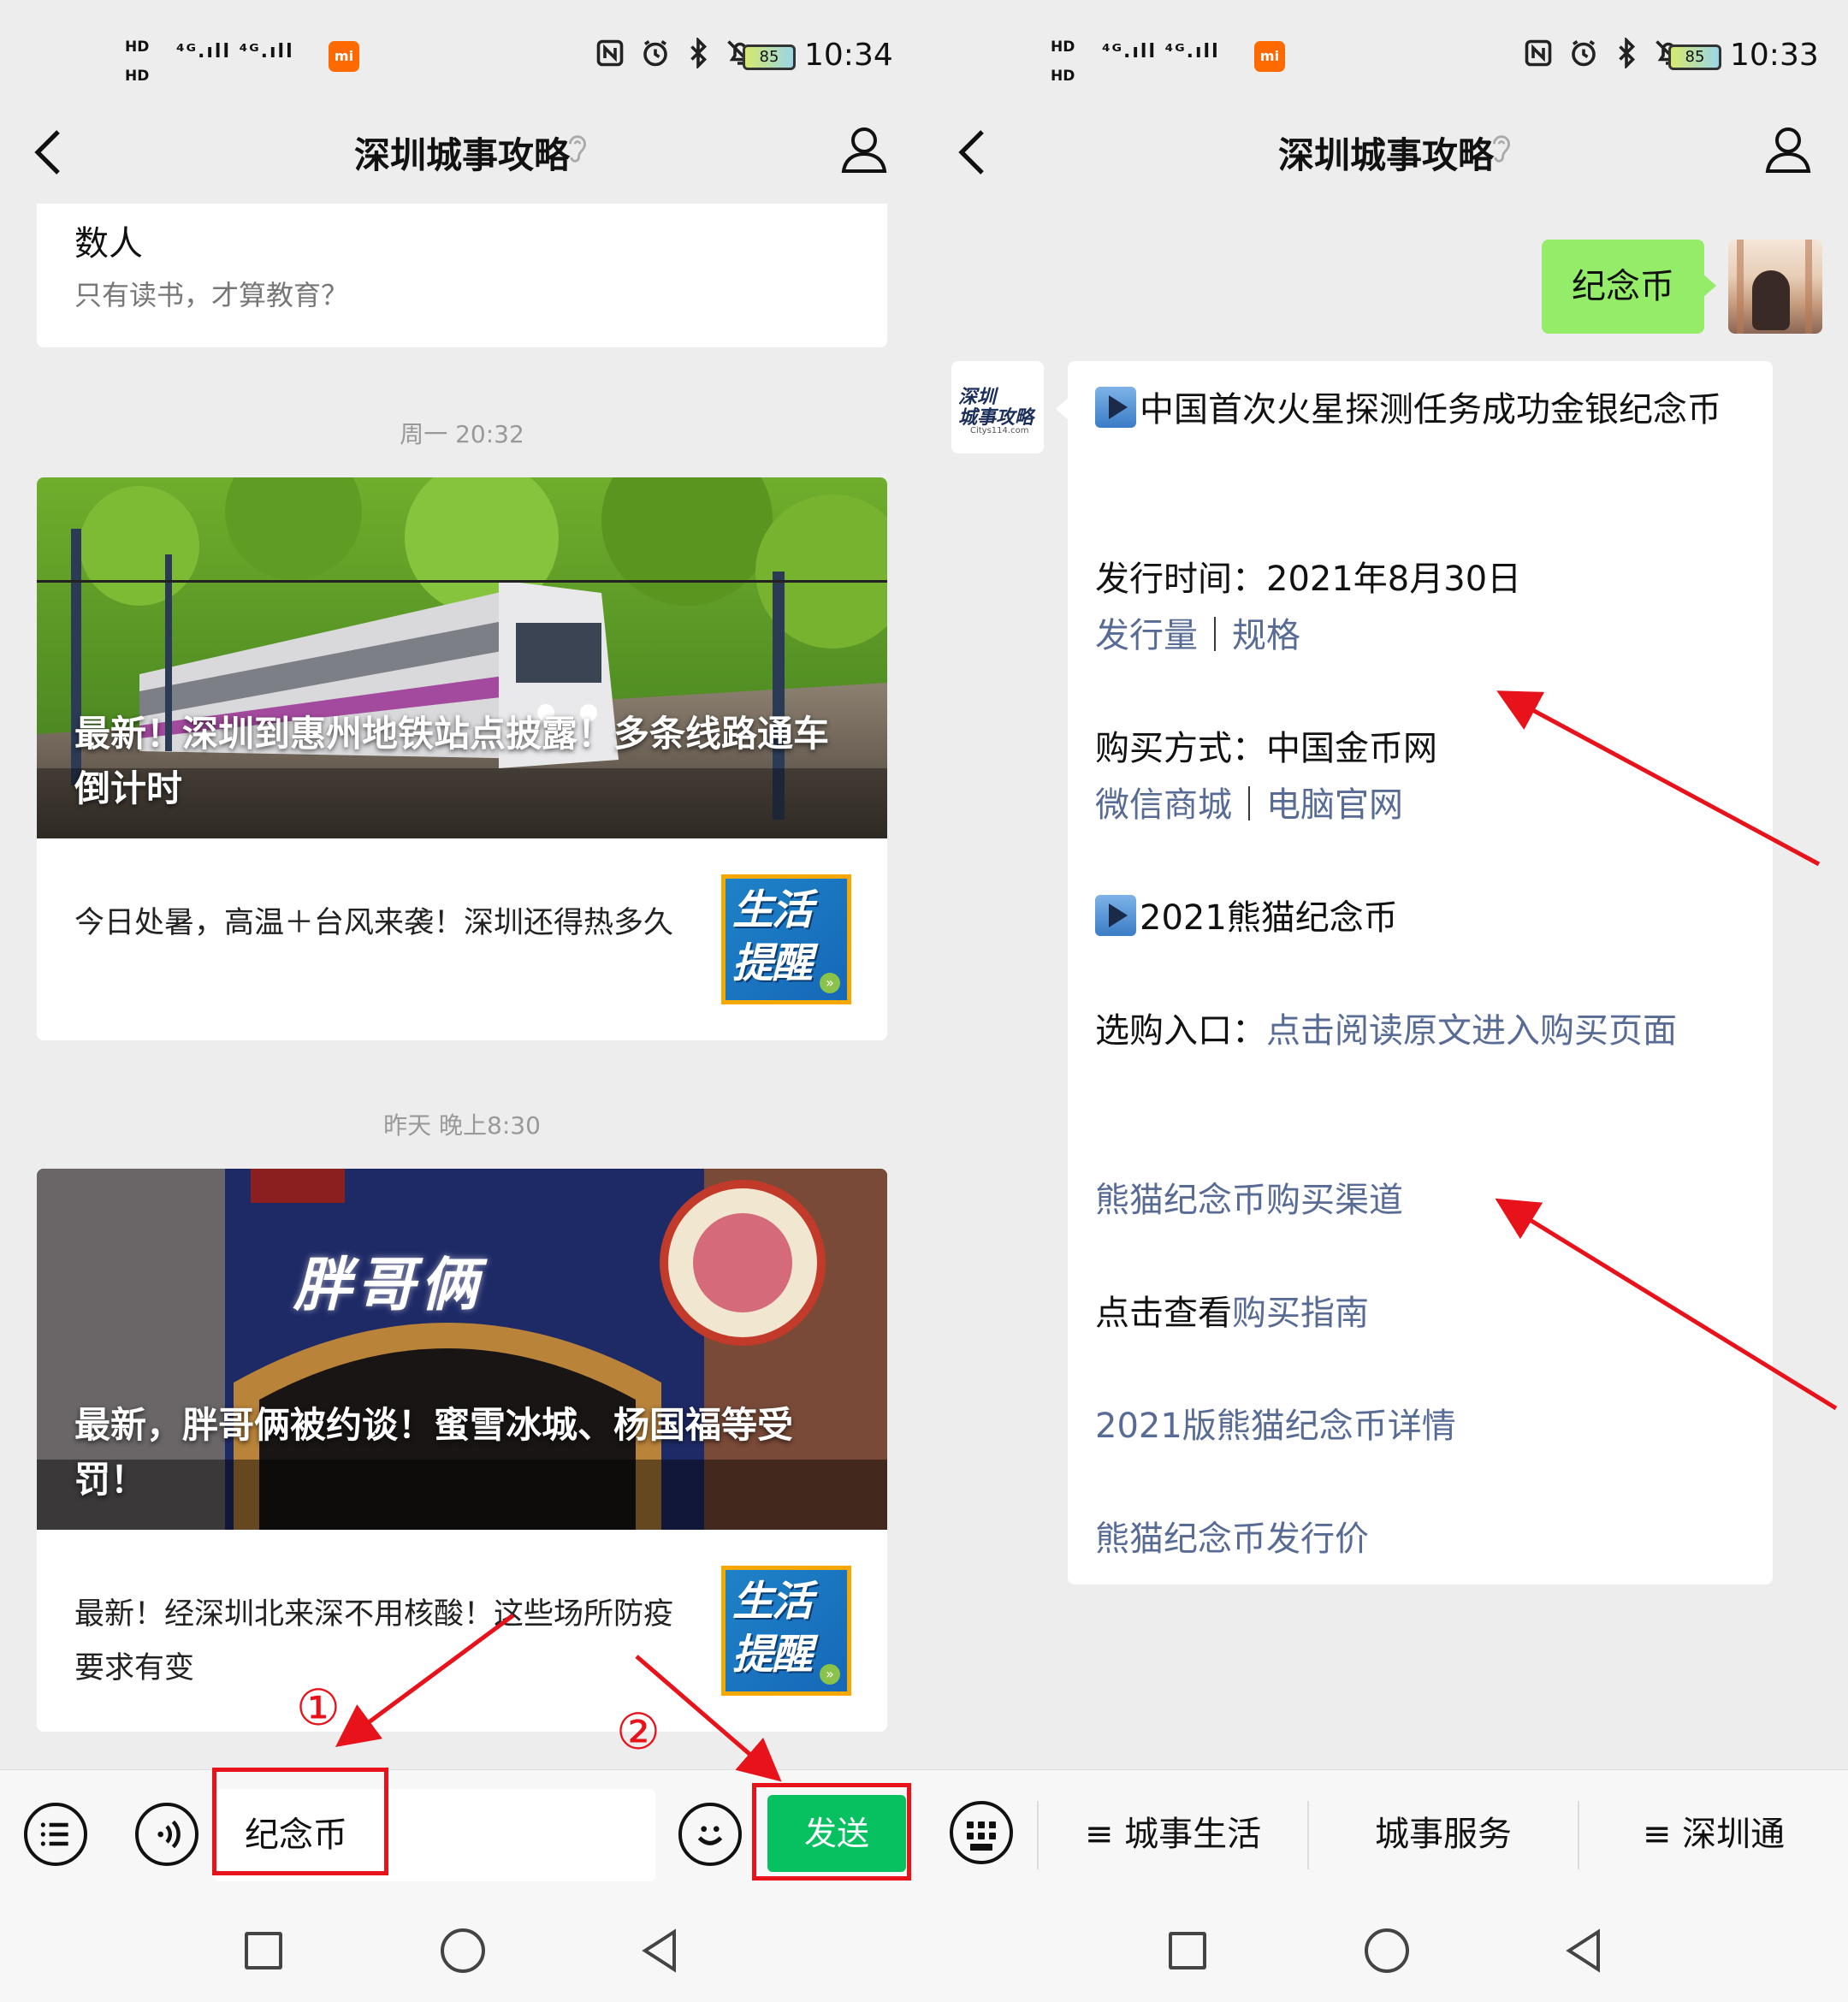 The height and width of the screenshot is (2002, 1848). Describe the element at coordinates (1713, 1834) in the screenshot. I see `menu-shenzhen-tong: ≡ 深圳通` at that location.